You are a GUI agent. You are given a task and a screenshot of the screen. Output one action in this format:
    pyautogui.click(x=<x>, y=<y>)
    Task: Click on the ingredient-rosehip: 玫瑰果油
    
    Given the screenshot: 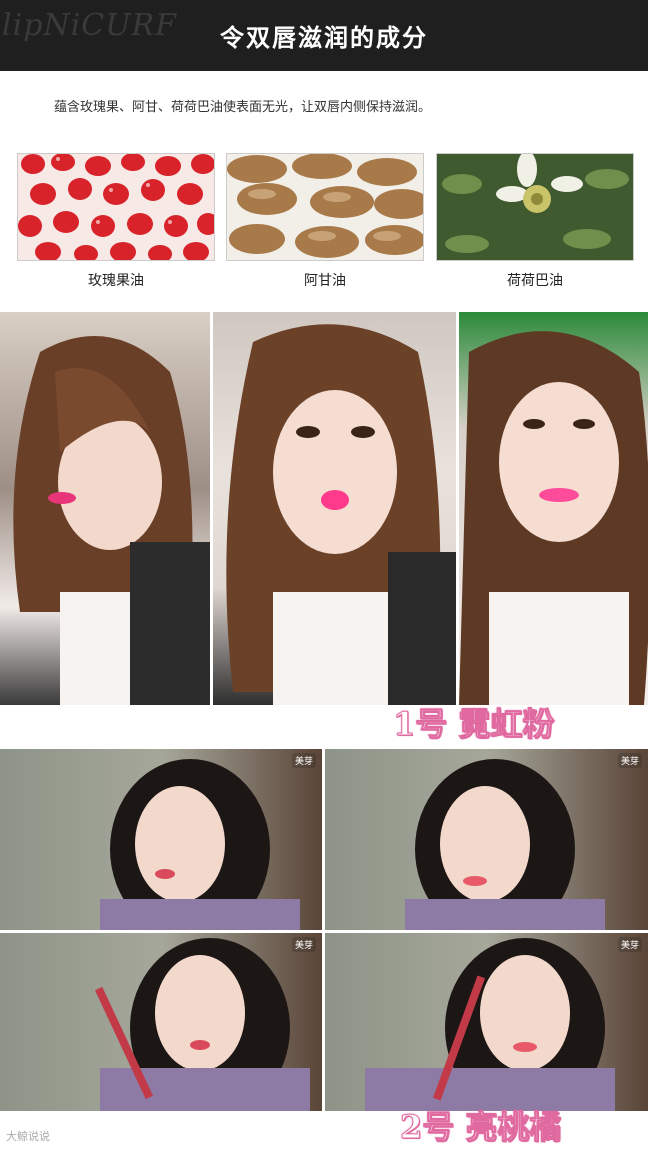 What is the action you would take?
    pyautogui.click(x=116, y=221)
    